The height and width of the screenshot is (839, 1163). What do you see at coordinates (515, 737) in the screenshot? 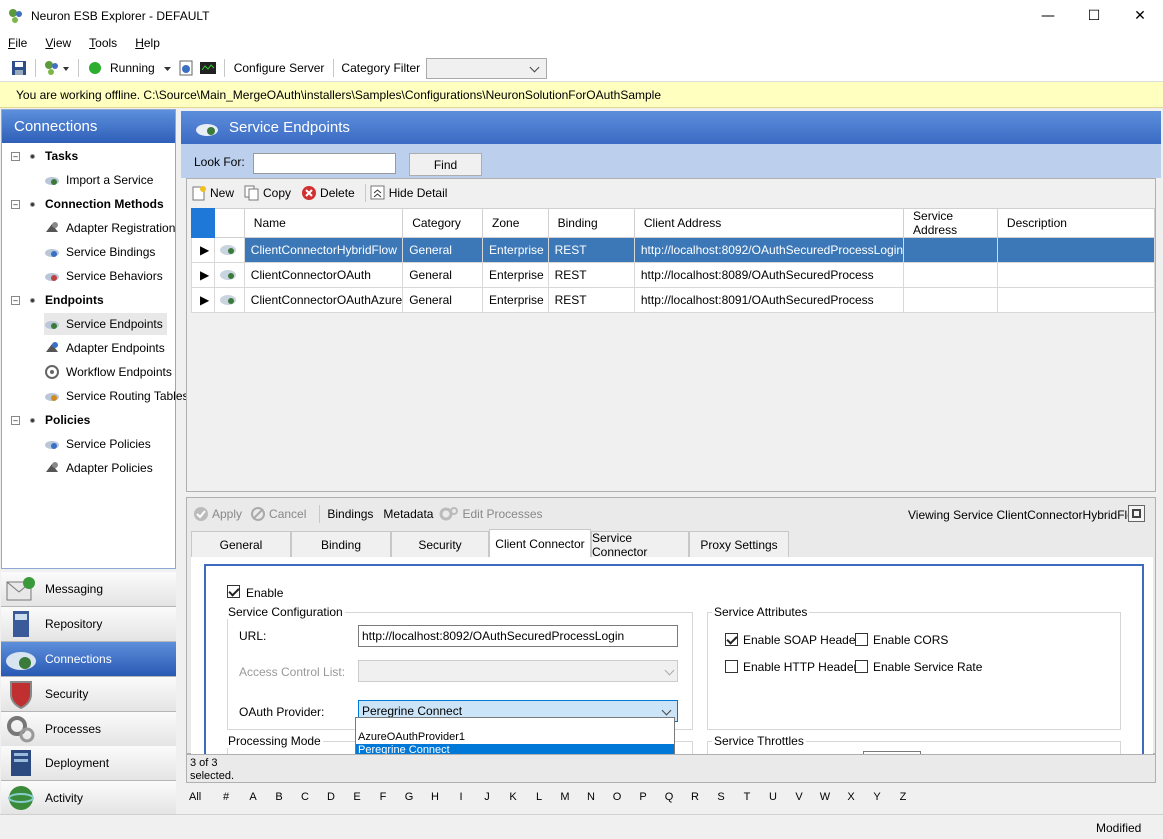
I see `dropdown-option-azure: AzureOAuthProvider1` at bounding box center [515, 737].